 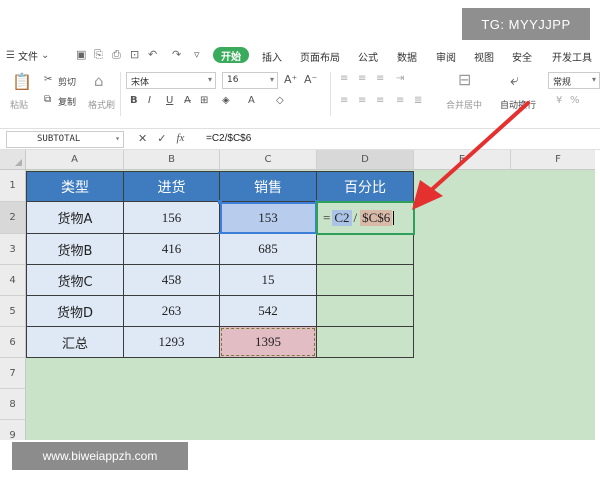 What do you see at coordinates (172, 280) in the screenshot?
I see `cell-purchase: 458` at bounding box center [172, 280].